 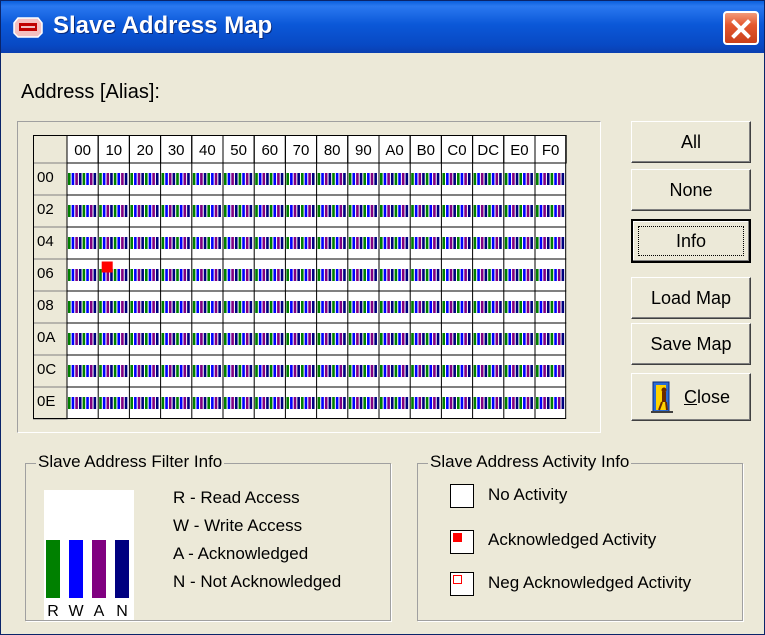 What do you see at coordinates (241, 553) in the screenshot?
I see `filter-item-ack: A - Acknowledged` at bounding box center [241, 553].